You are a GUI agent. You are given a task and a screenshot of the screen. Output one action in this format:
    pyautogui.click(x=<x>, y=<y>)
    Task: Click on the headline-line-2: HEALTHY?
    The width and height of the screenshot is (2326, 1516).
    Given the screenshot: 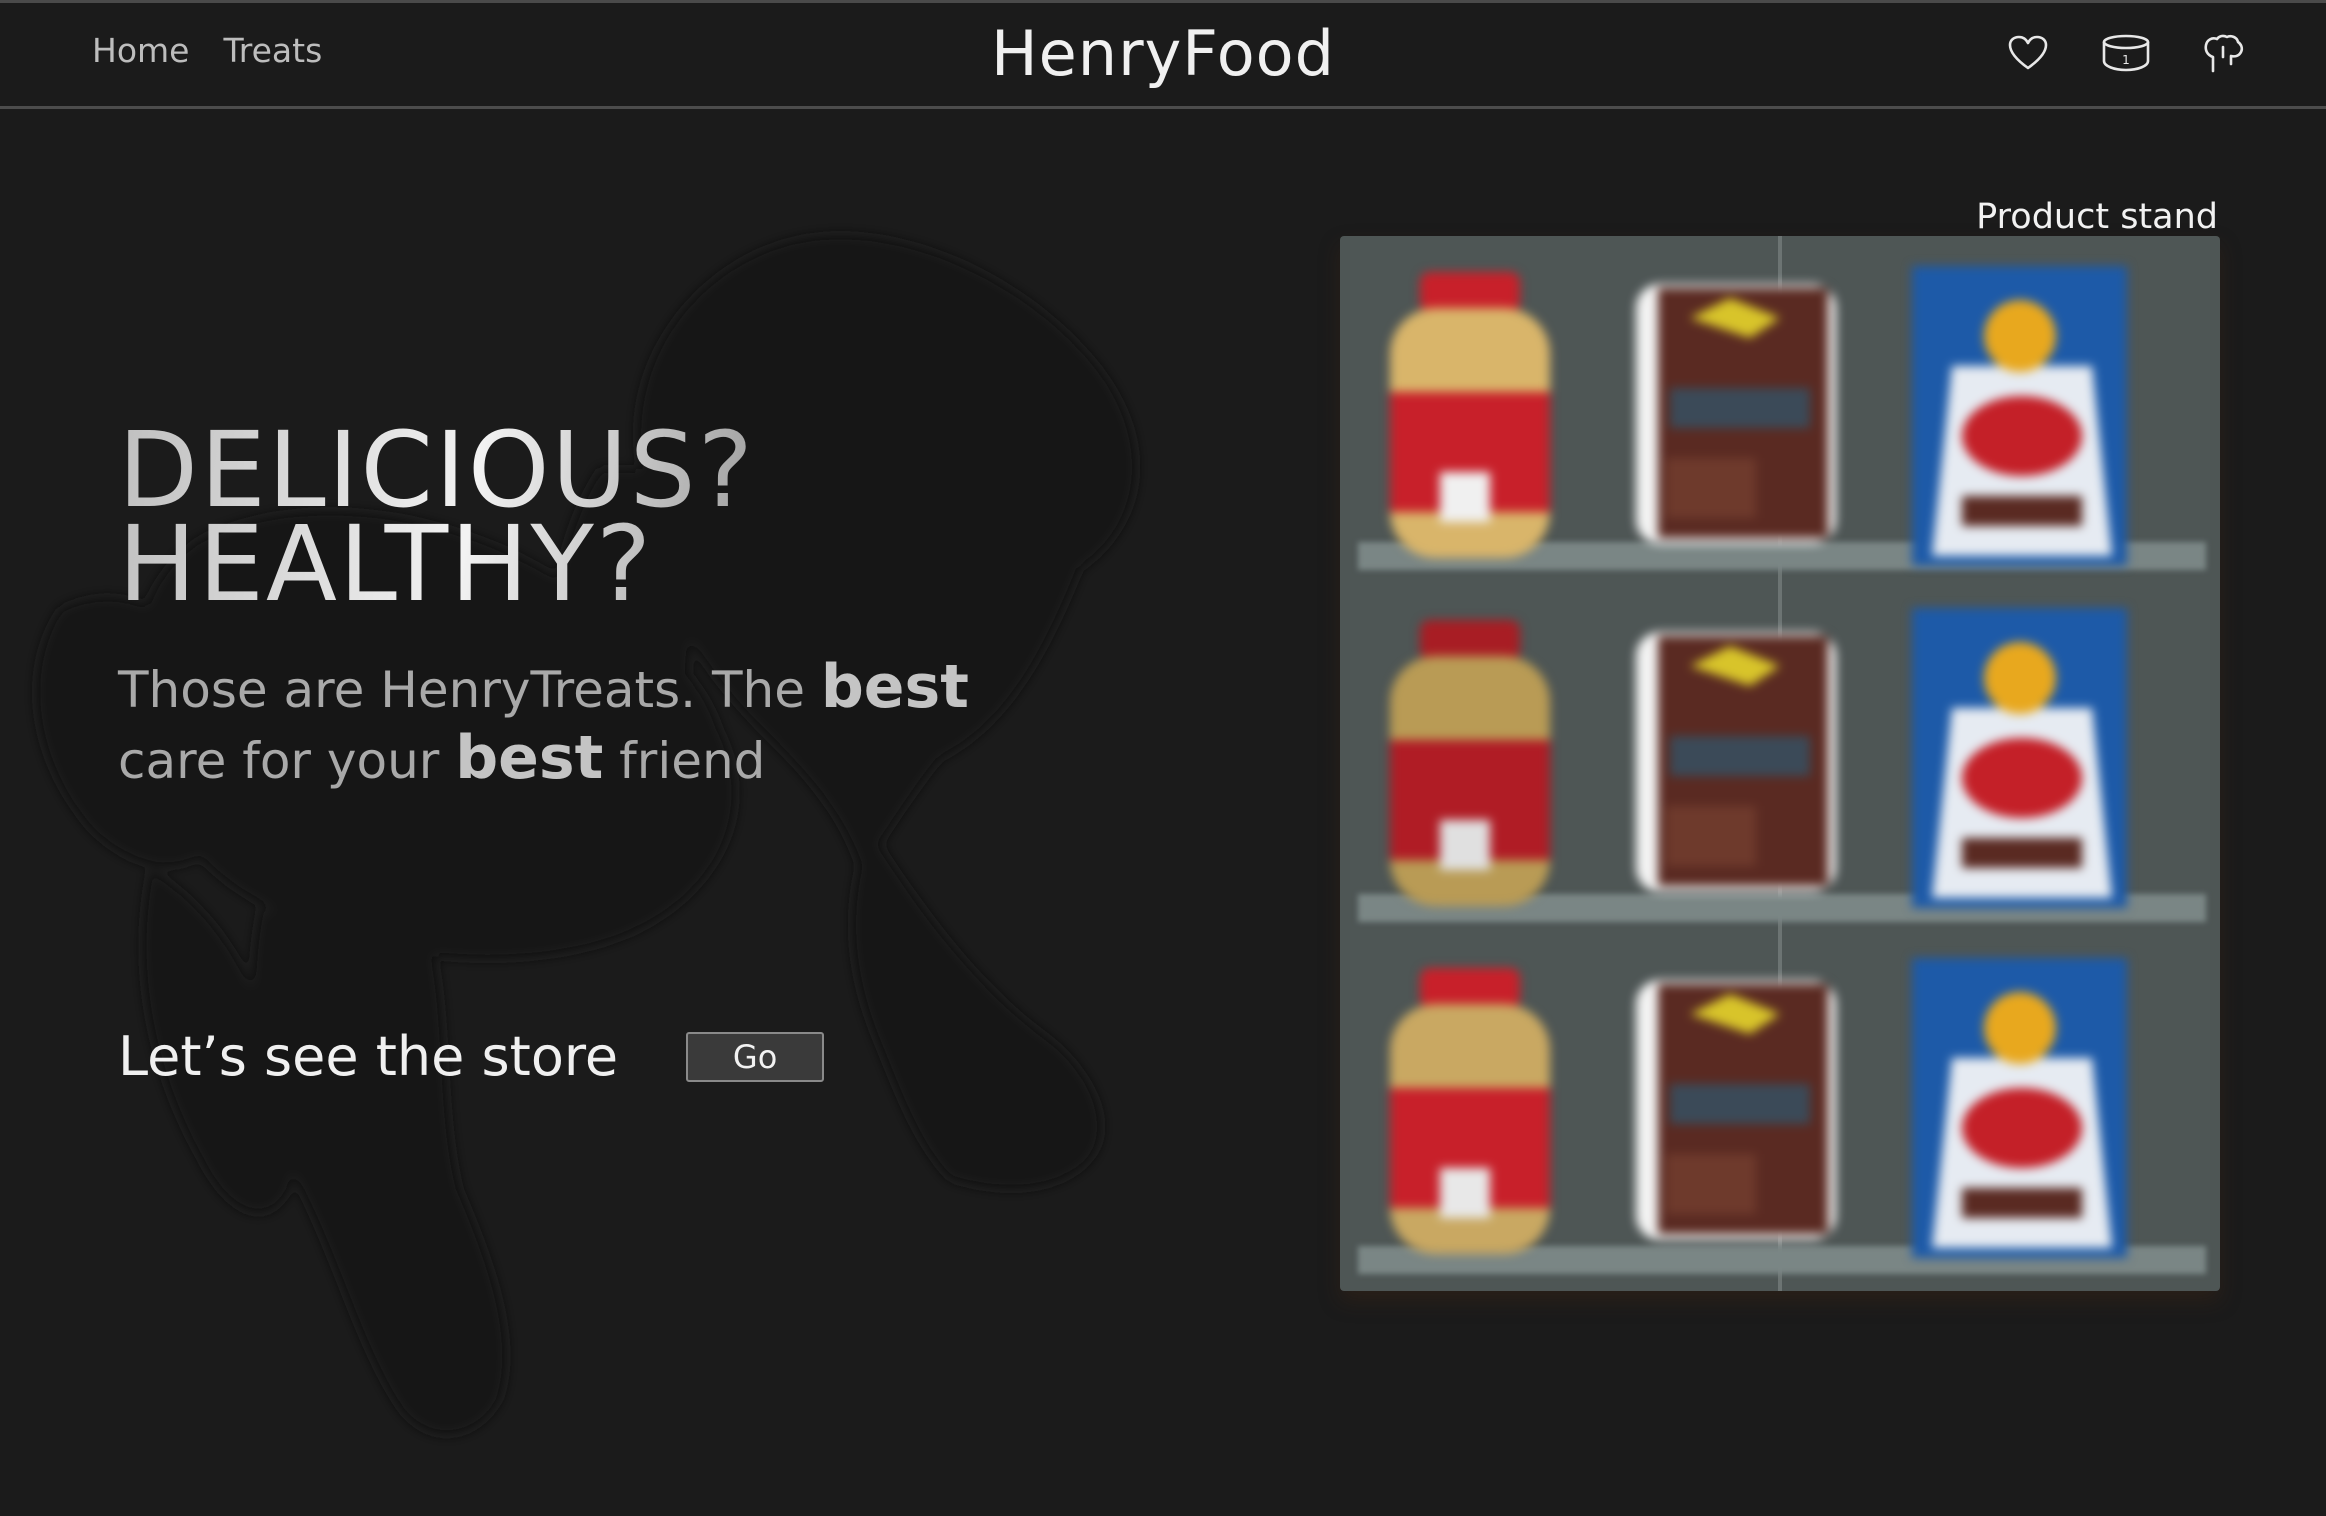 What is the action you would take?
    pyautogui.click(x=386, y=564)
    